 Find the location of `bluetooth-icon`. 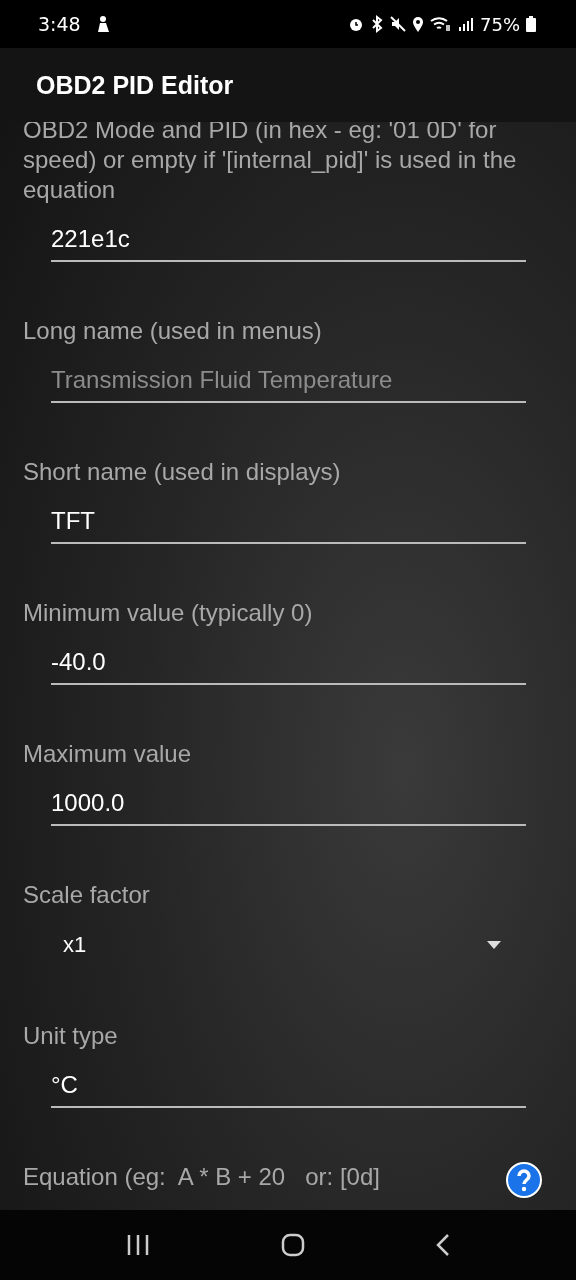

bluetooth-icon is located at coordinates (377, 24).